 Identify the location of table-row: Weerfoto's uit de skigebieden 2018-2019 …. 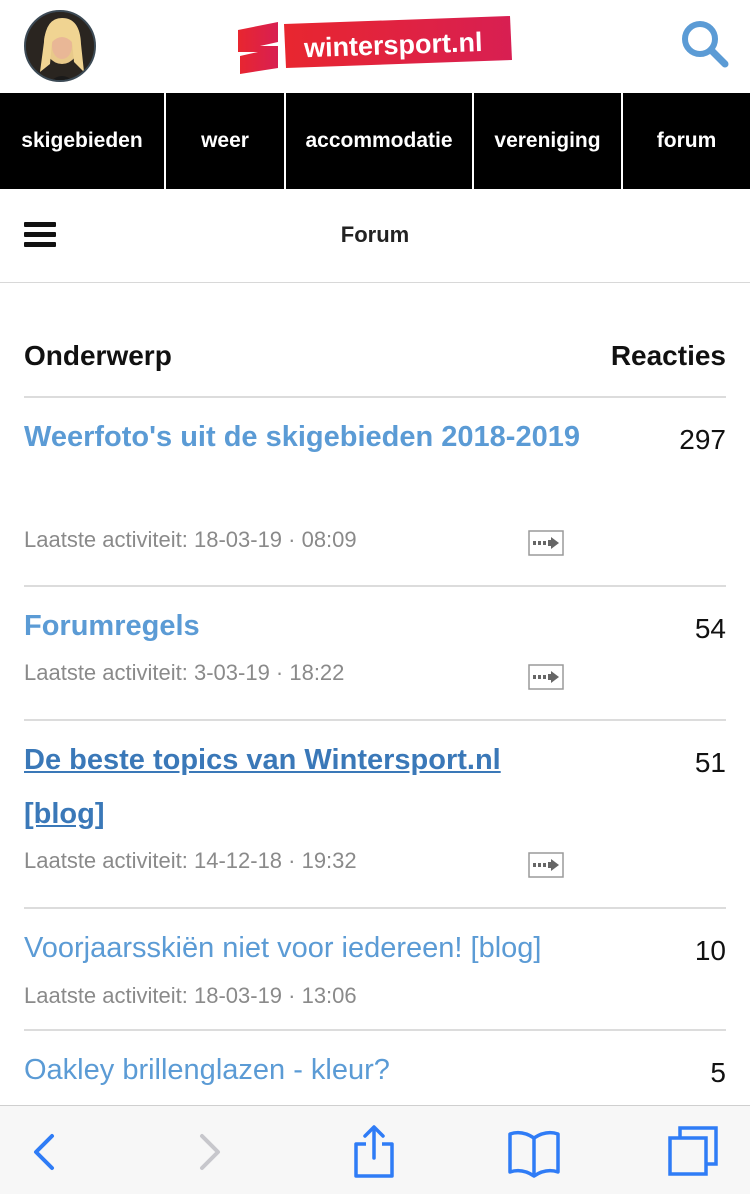
(375, 498).